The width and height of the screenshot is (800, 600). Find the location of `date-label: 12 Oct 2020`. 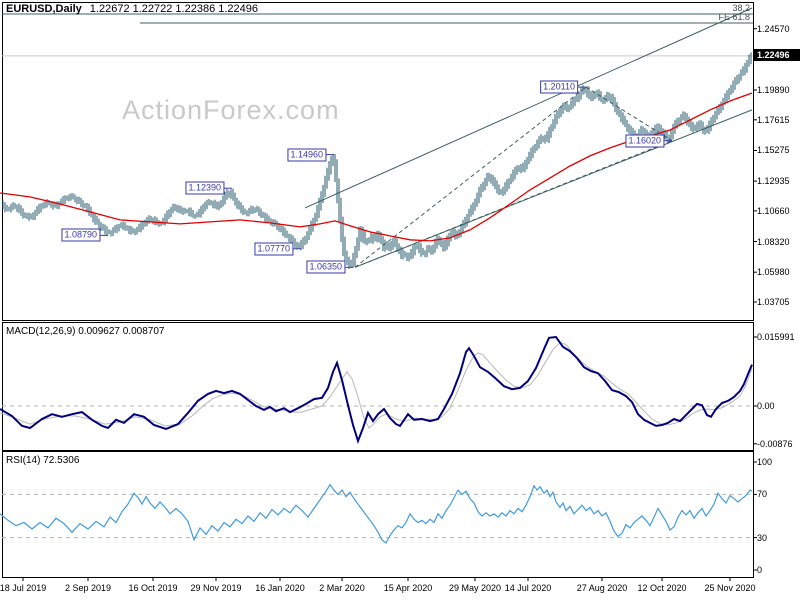

date-label: 12 Oct 2020 is located at coordinates (662, 588).